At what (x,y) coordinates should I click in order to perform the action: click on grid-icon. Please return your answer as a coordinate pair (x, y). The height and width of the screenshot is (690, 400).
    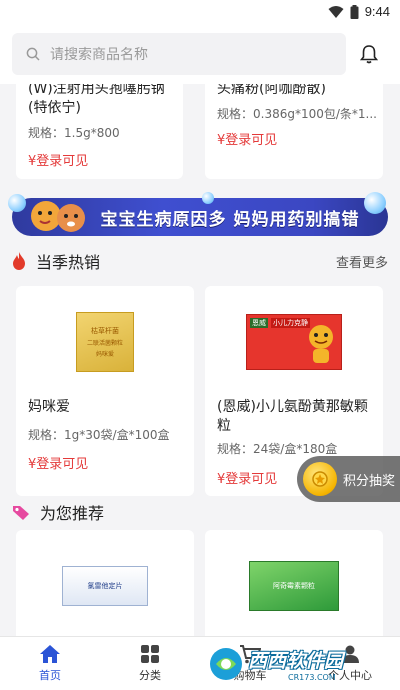
    Looking at the image, I should click on (150, 654).